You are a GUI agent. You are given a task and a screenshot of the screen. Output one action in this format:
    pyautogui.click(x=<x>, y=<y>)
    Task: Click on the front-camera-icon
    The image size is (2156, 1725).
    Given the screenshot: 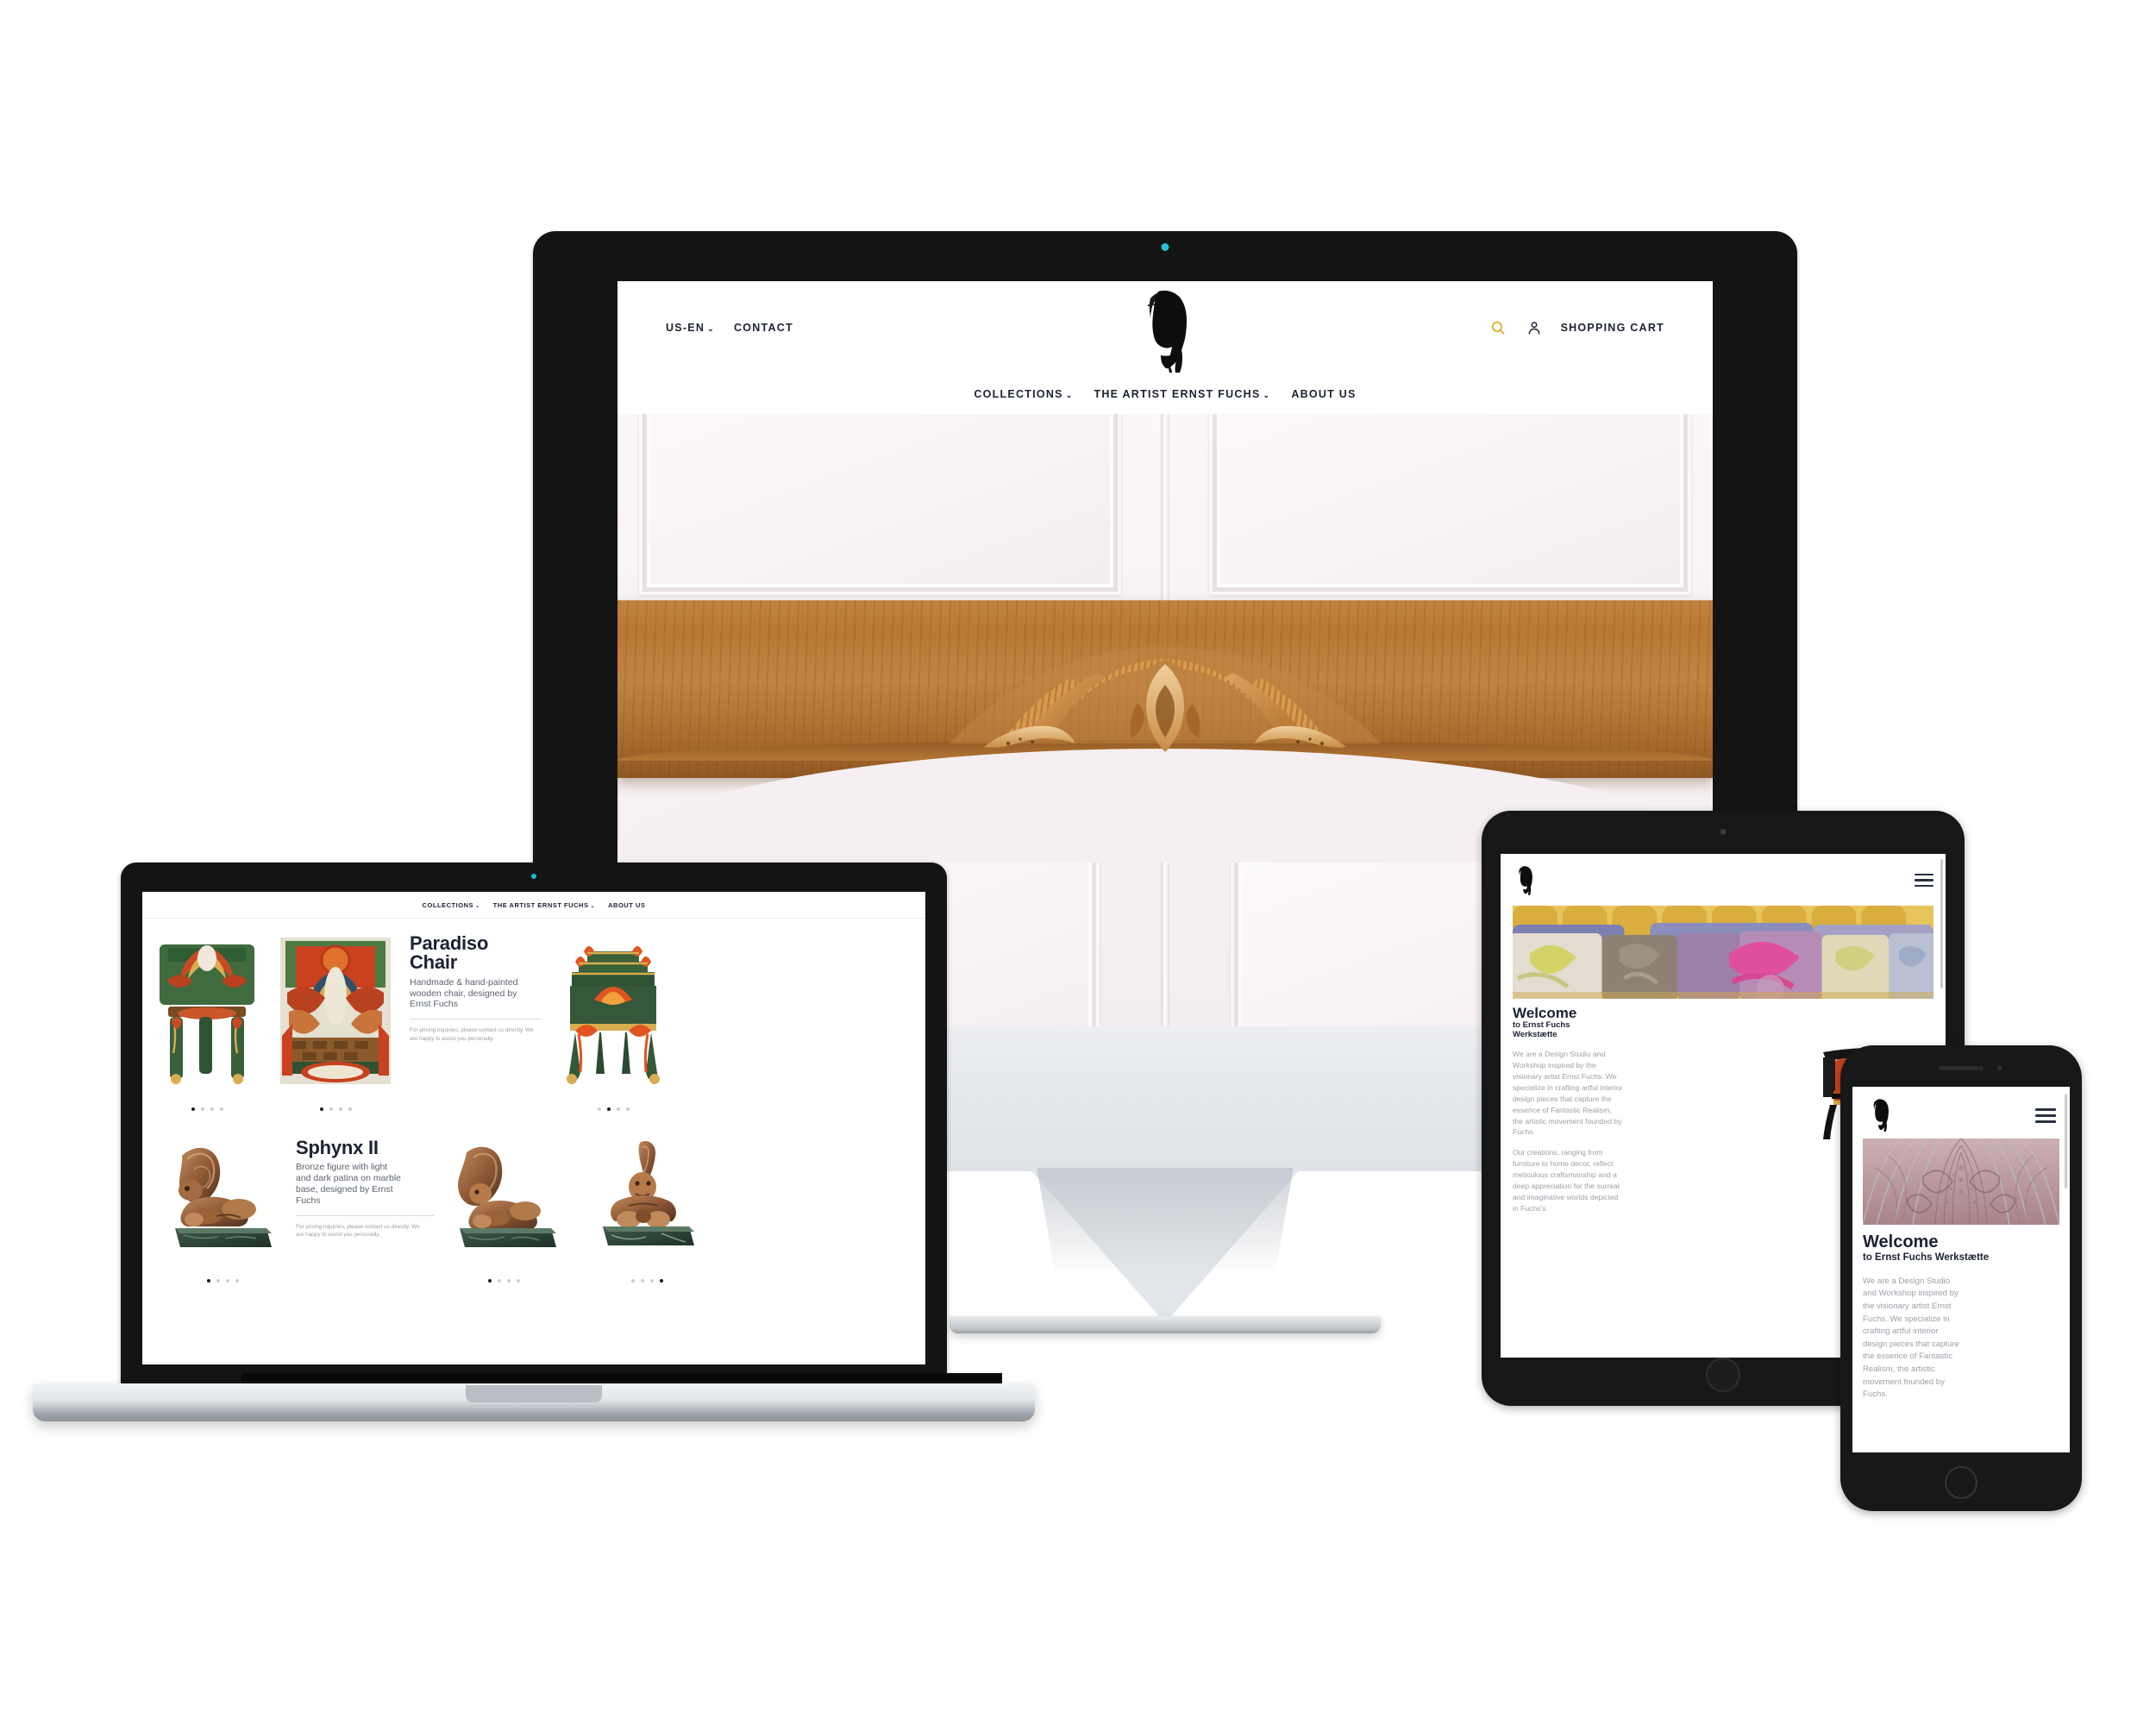 What is the action you would take?
    pyautogui.click(x=1723, y=832)
    